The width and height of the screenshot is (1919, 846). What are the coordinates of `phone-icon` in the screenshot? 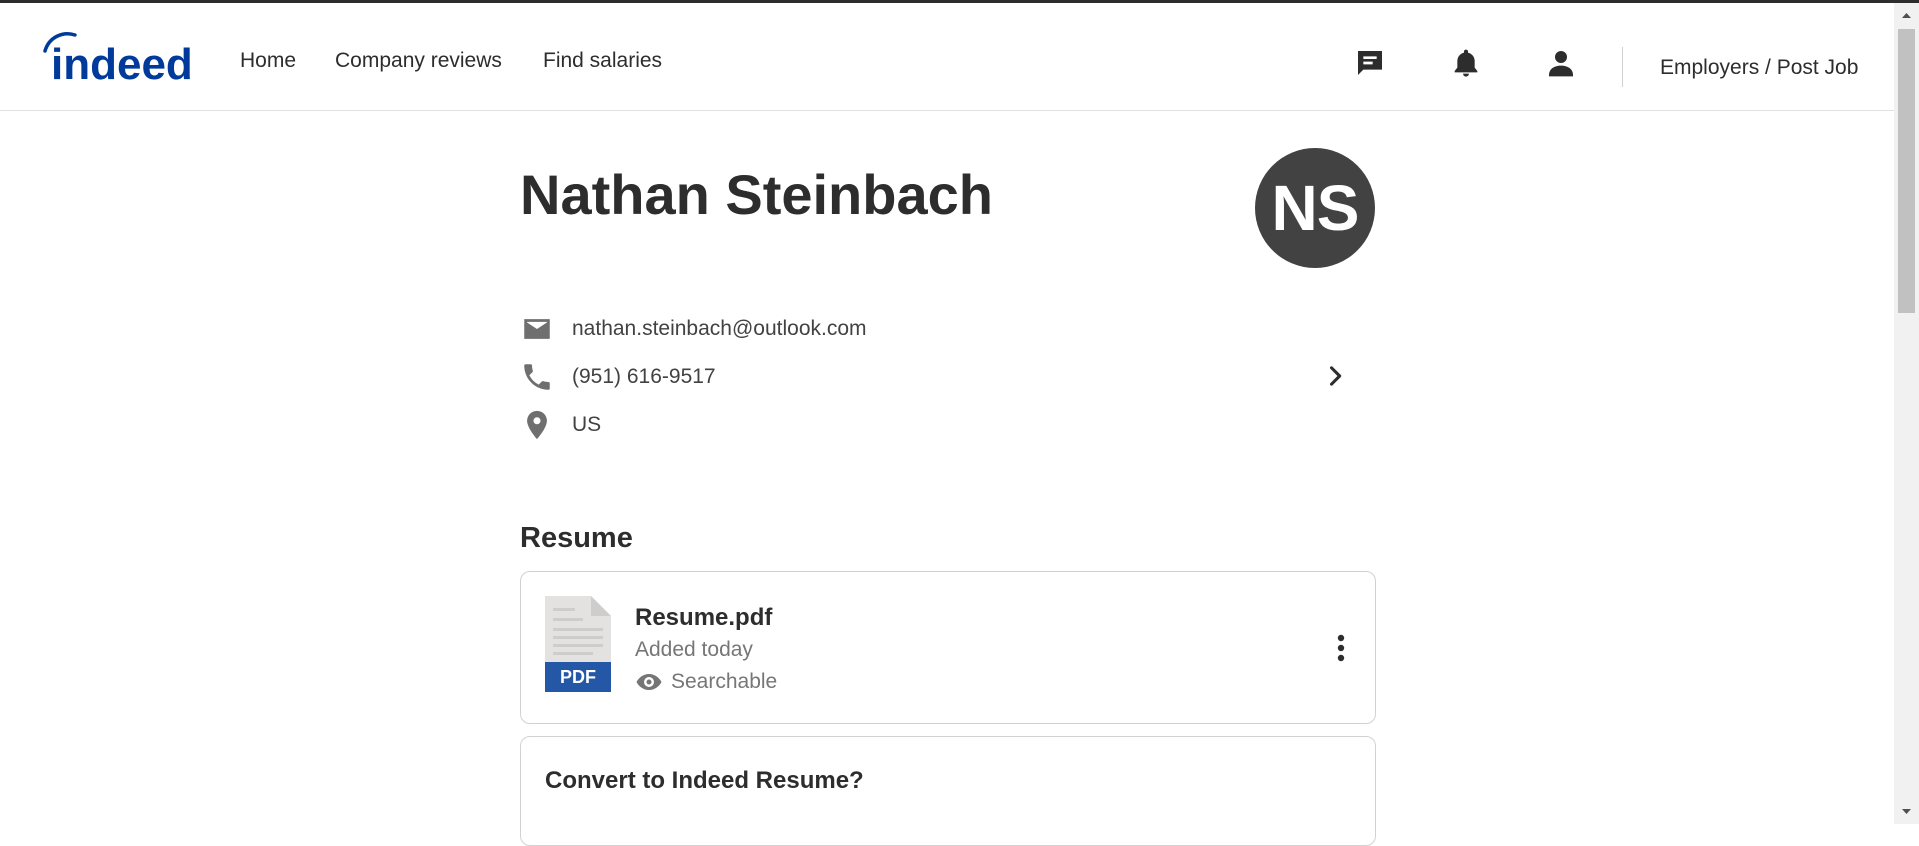 It's located at (537, 377).